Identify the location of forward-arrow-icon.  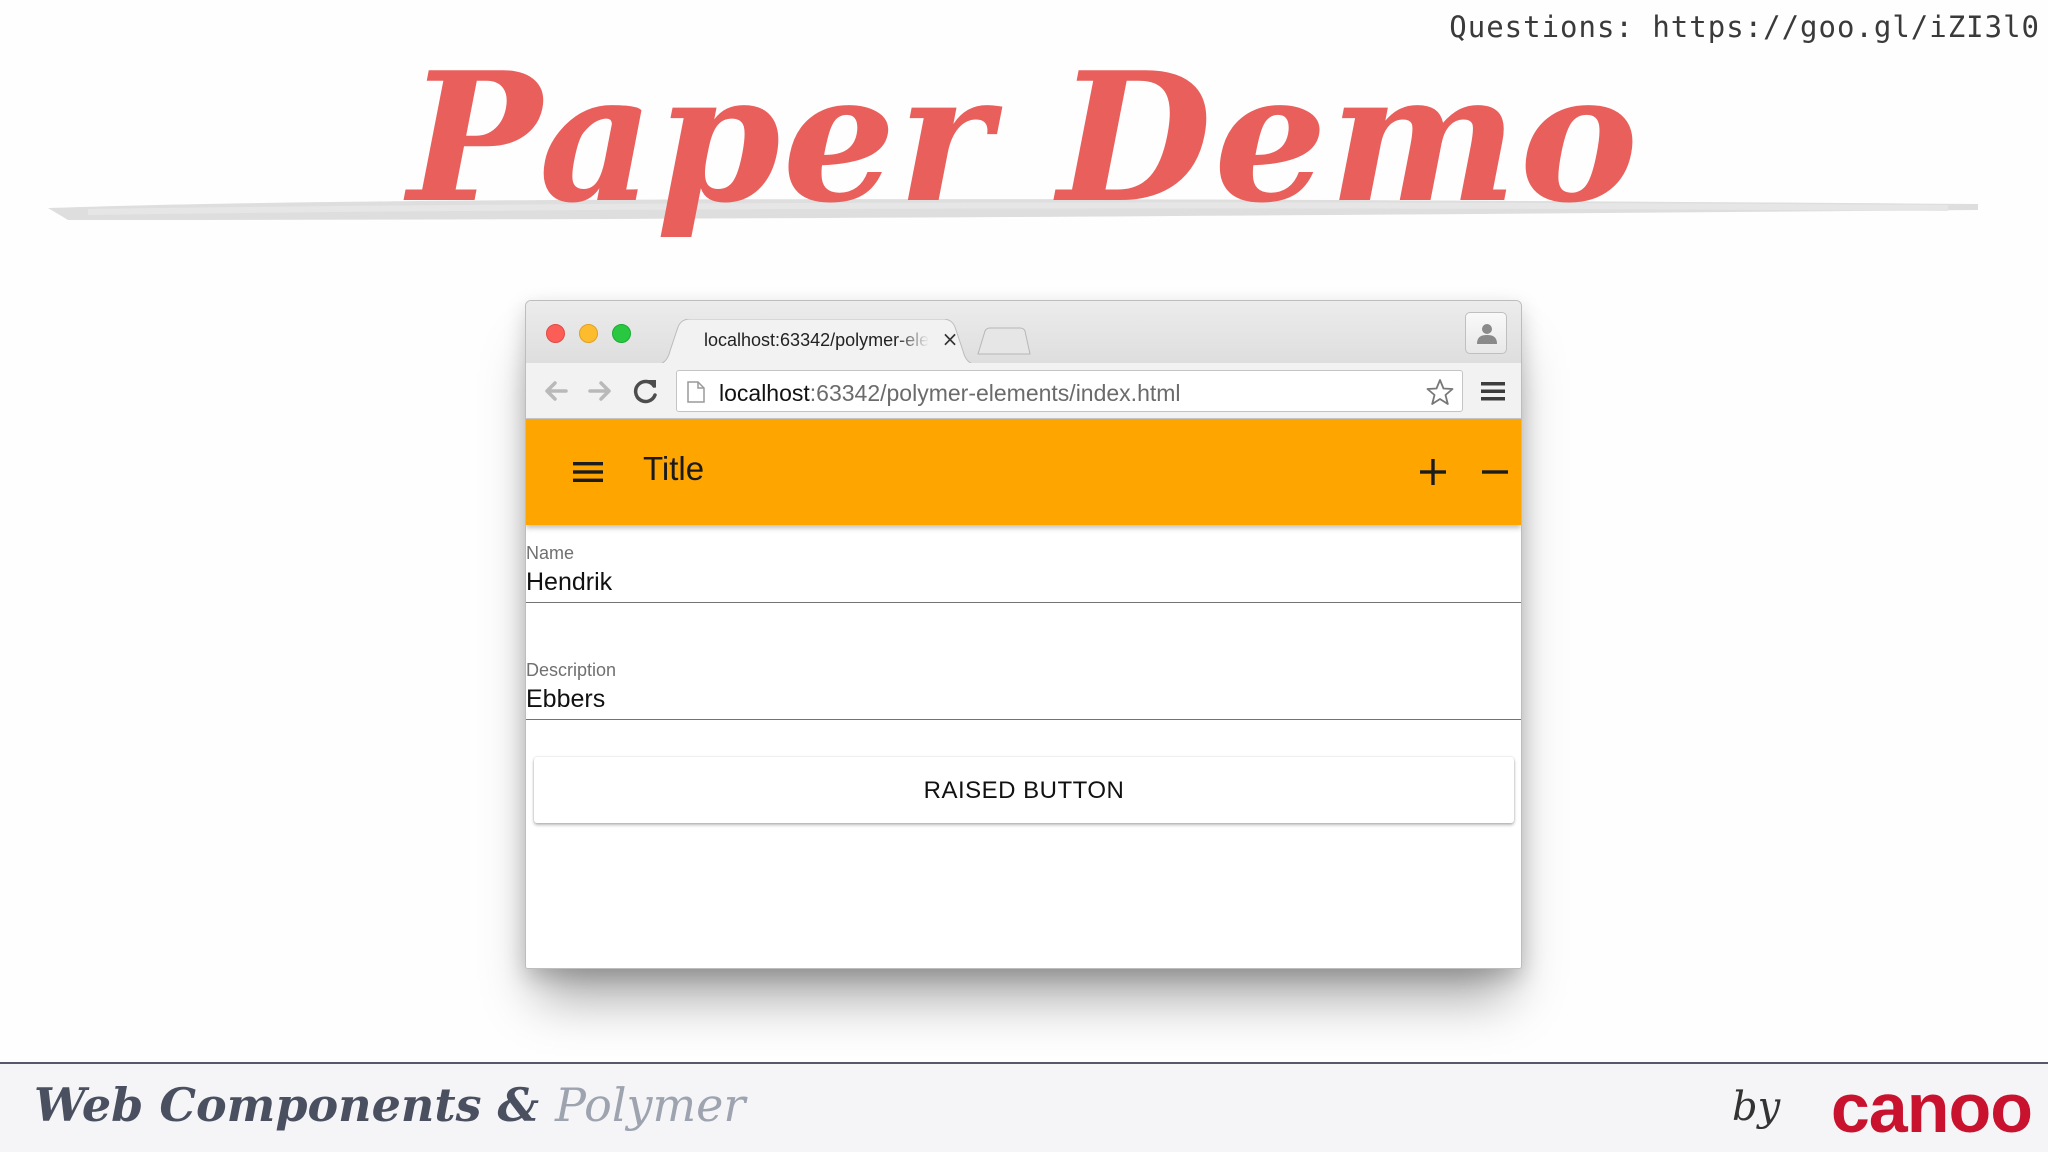
(599, 391).